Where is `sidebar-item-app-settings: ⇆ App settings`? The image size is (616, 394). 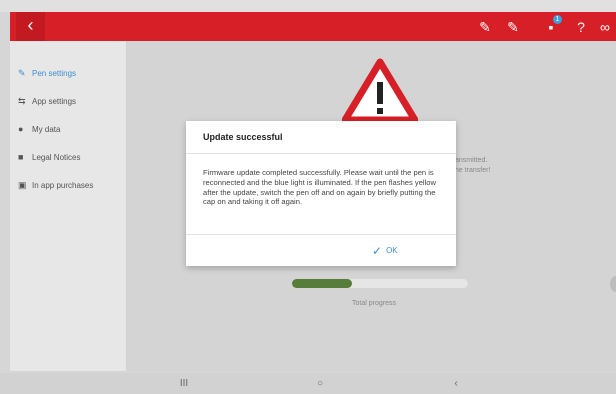 sidebar-item-app-settings: ⇆ App settings is located at coordinates (47, 101).